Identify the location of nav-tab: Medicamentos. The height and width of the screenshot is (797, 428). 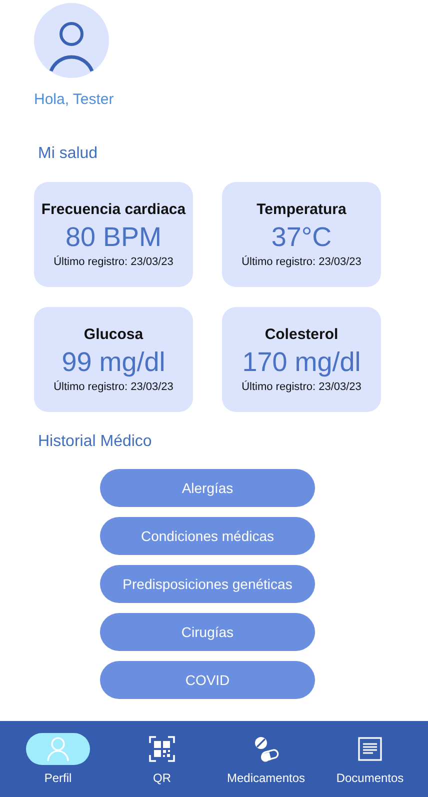
(266, 759).